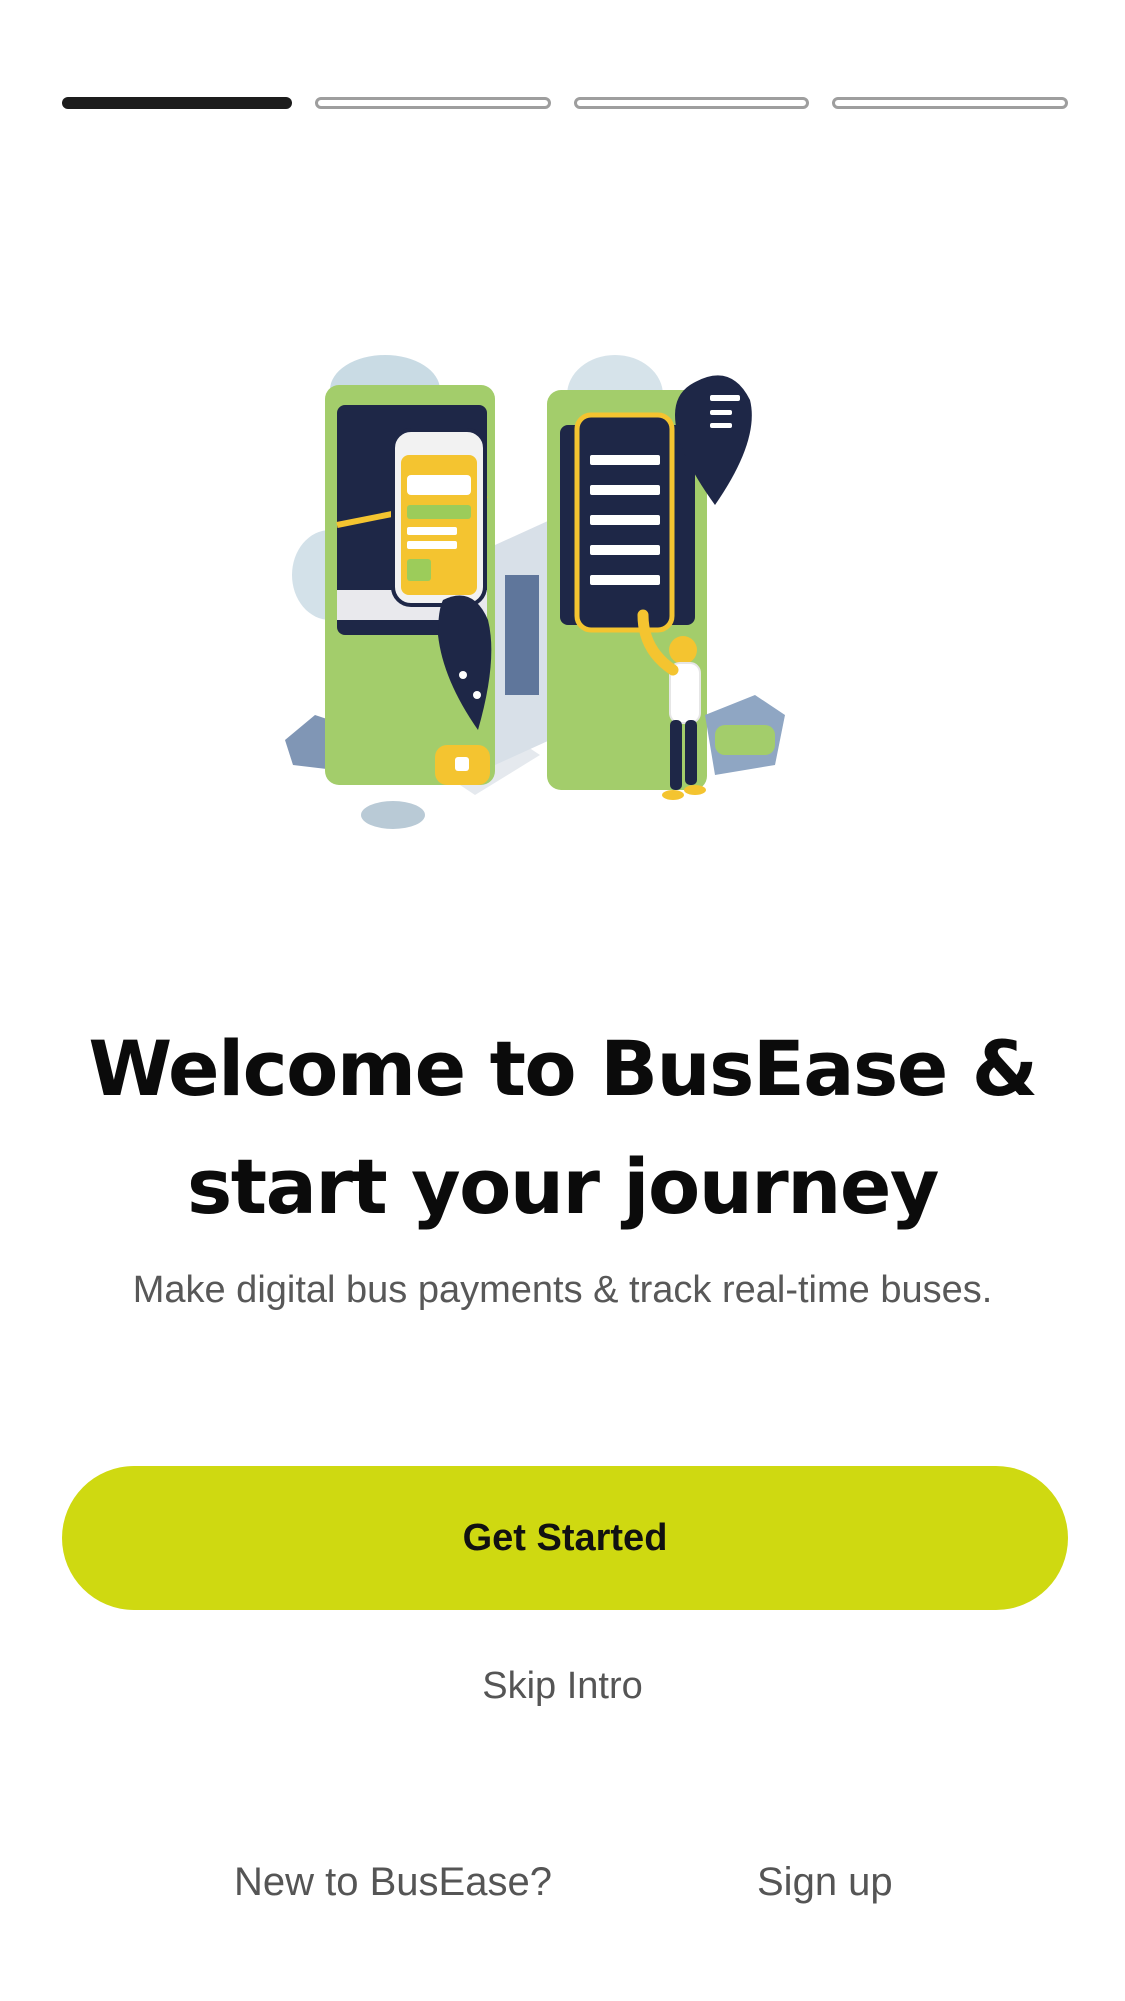 This screenshot has width=1125, height=2001. What do you see at coordinates (565, 1538) in the screenshot?
I see `get-started-button: Get Started` at bounding box center [565, 1538].